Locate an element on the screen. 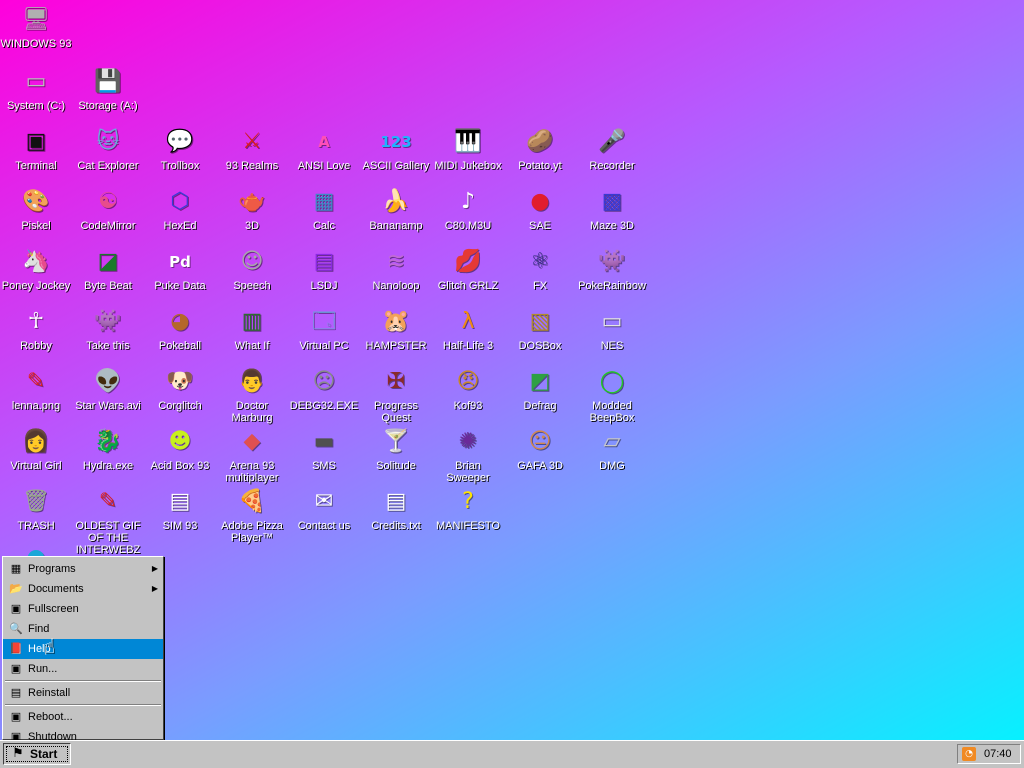 The width and height of the screenshot is (1024, 768). desktop-icon-label: Terminal is located at coordinates (36, 166).